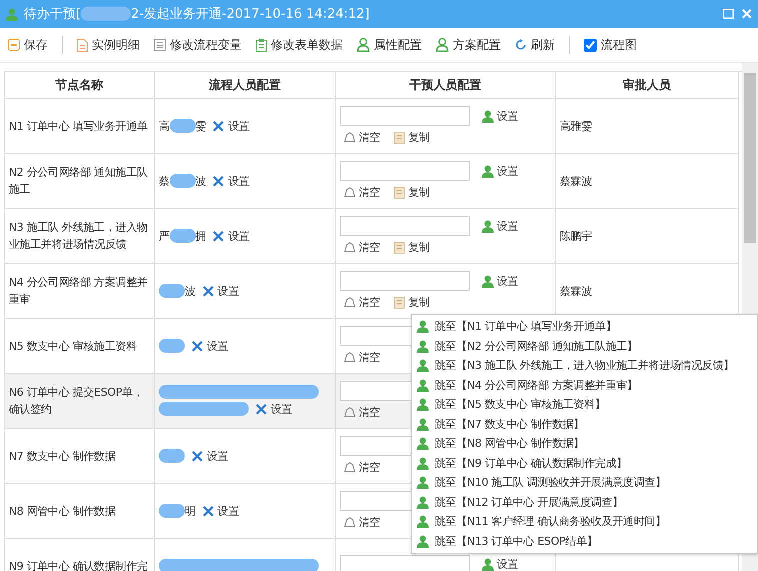 Image resolution: width=758 pixels, height=571 pixels. What do you see at coordinates (80, 126) in the screenshot?
I see `node-name-cell: N1 订单中心 填写业务开通单` at bounding box center [80, 126].